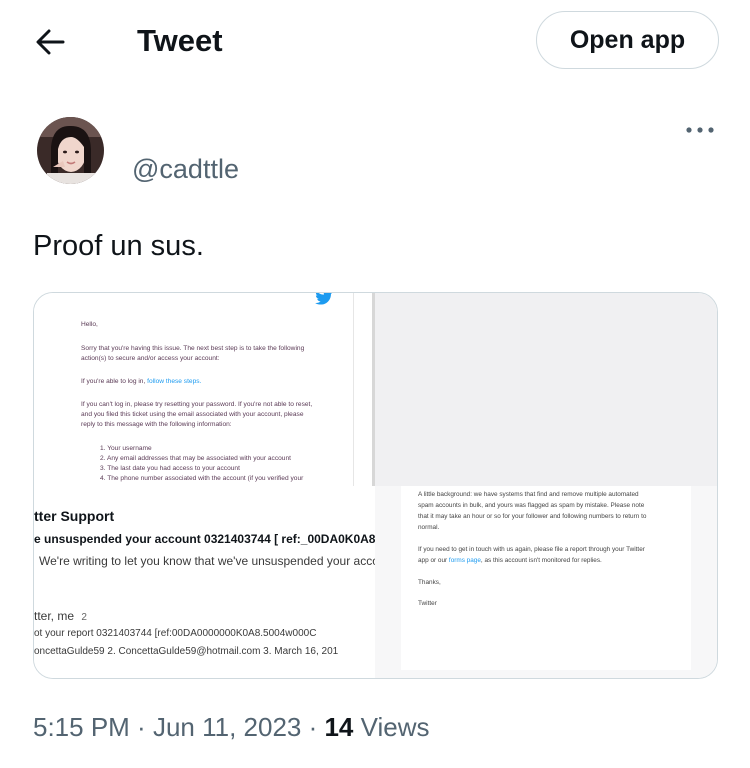 This screenshot has height=768, width=750. Describe the element at coordinates (433, 560) in the screenshot. I see `email-text: app or our` at that location.